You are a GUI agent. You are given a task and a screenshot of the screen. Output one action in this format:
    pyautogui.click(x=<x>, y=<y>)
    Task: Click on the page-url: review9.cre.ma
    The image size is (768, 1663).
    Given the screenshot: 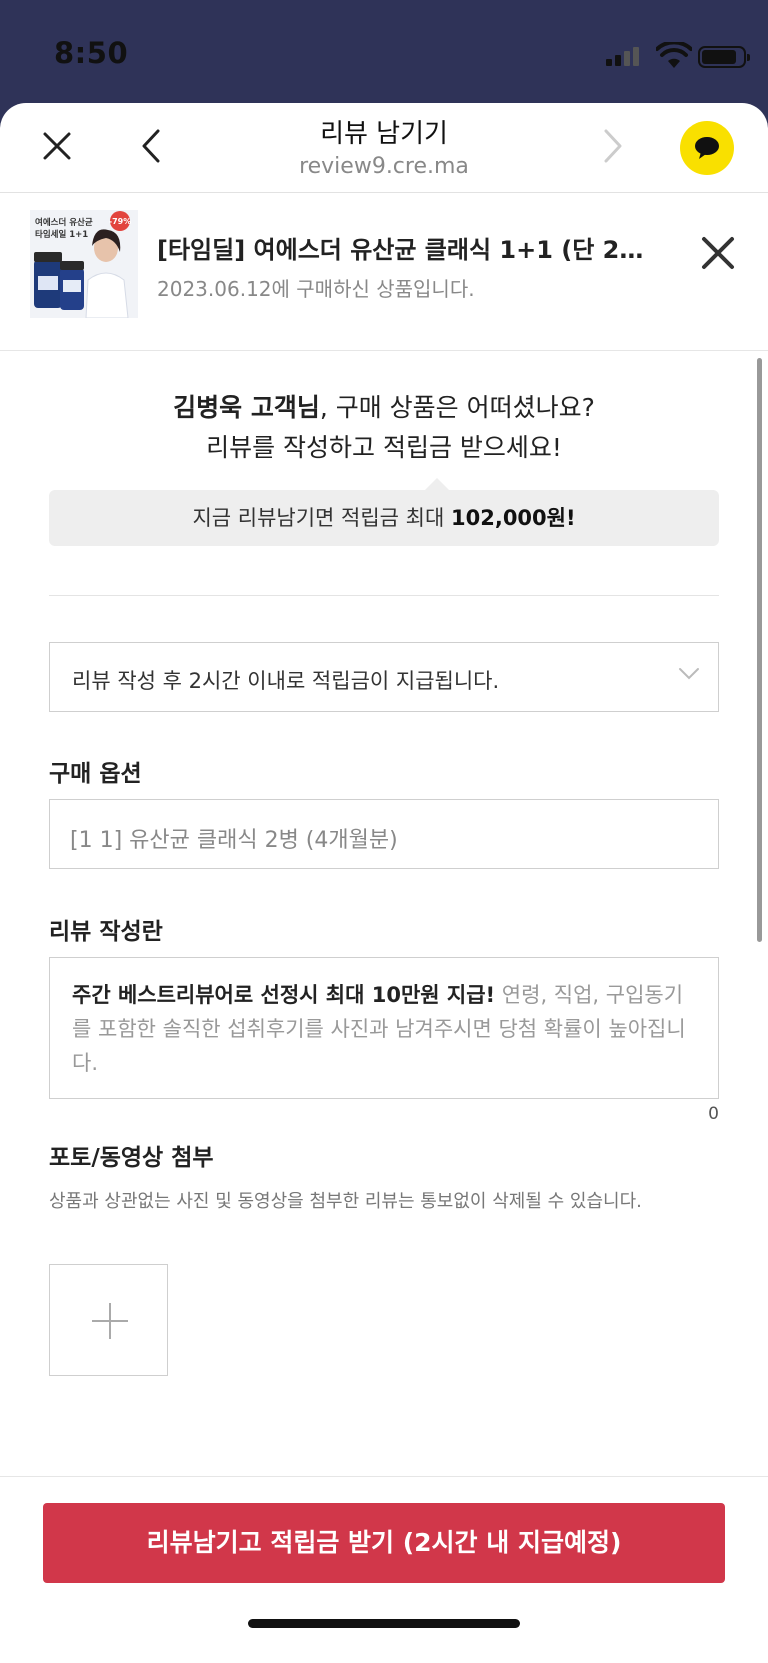 What is the action you would take?
    pyautogui.click(x=384, y=166)
    